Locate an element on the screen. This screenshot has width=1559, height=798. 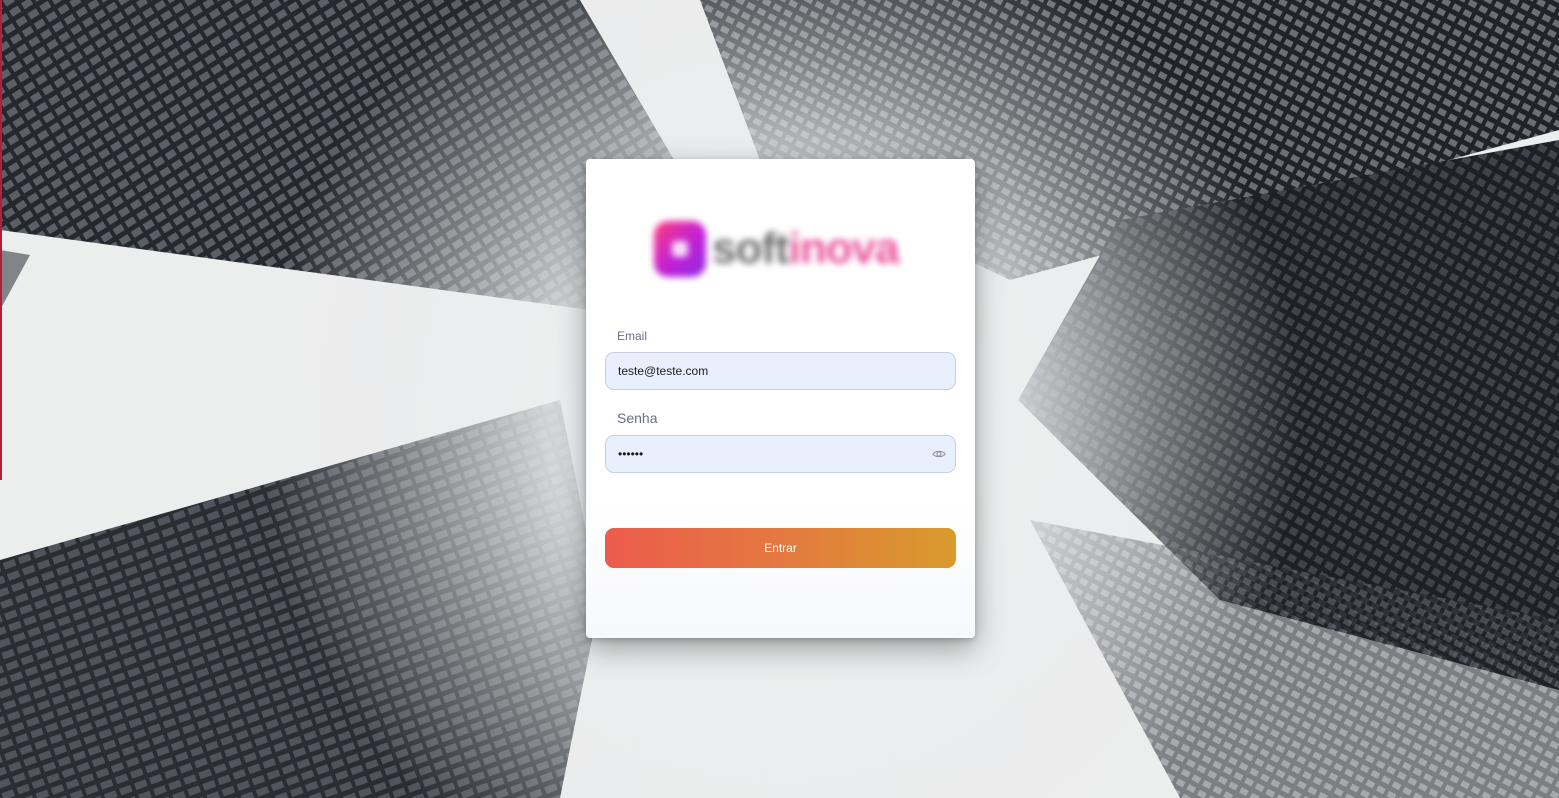
email-field-wrapper is located at coordinates (780, 371).